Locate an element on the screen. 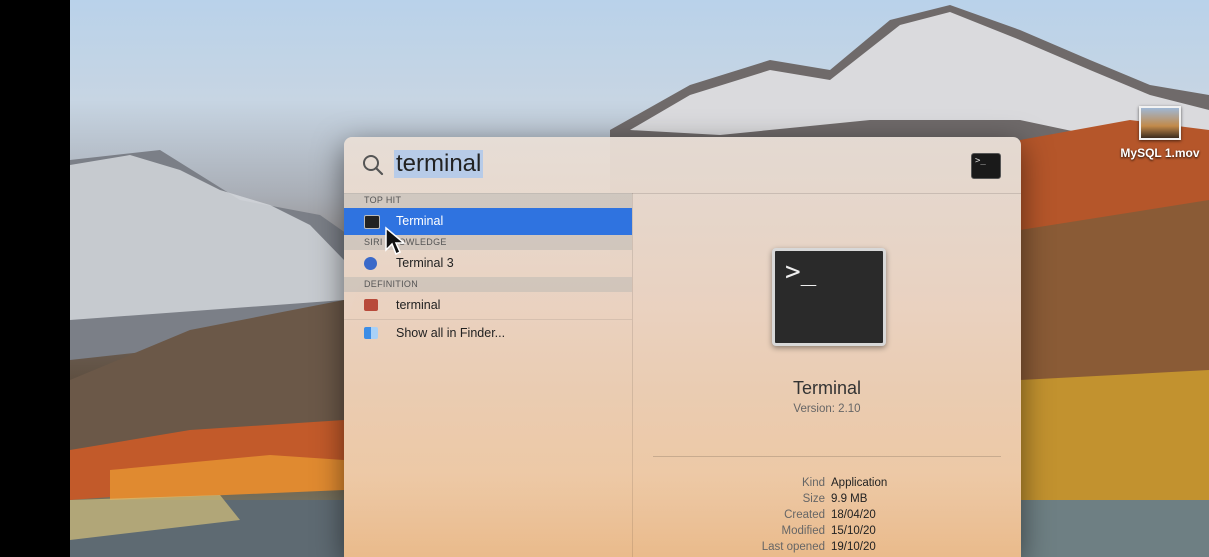  movie-thumbnail-icon is located at coordinates (1160, 123).